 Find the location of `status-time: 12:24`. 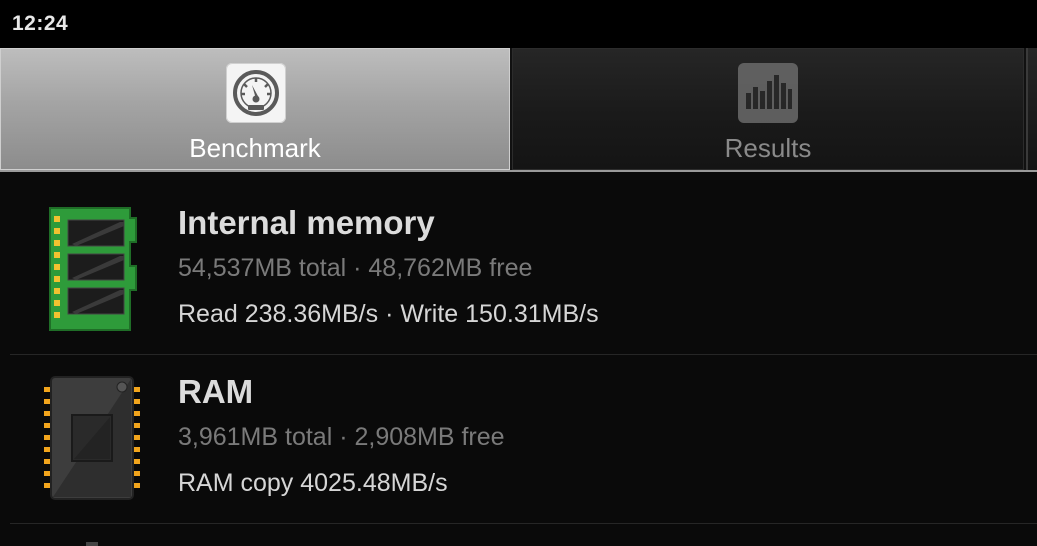

status-time: 12:24 is located at coordinates (40, 23).